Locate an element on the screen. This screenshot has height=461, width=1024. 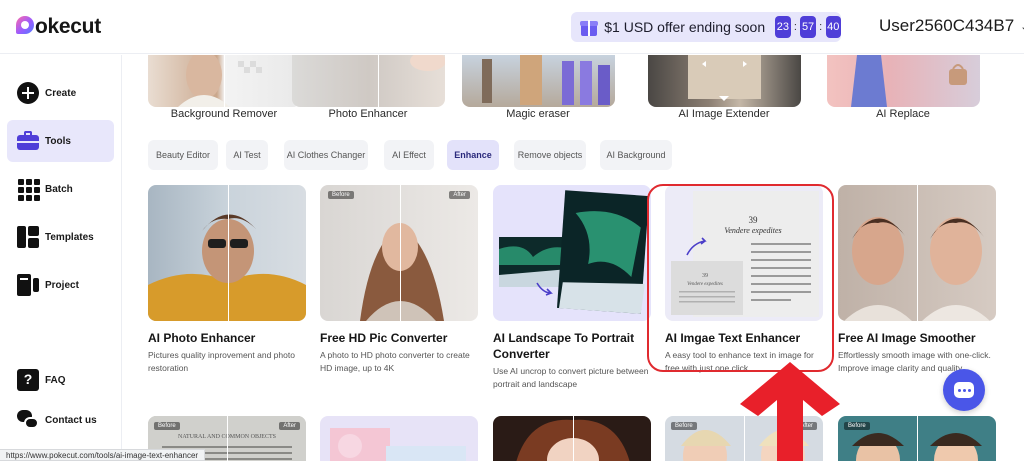
logo-text: okecut is located at coordinates (68, 26).